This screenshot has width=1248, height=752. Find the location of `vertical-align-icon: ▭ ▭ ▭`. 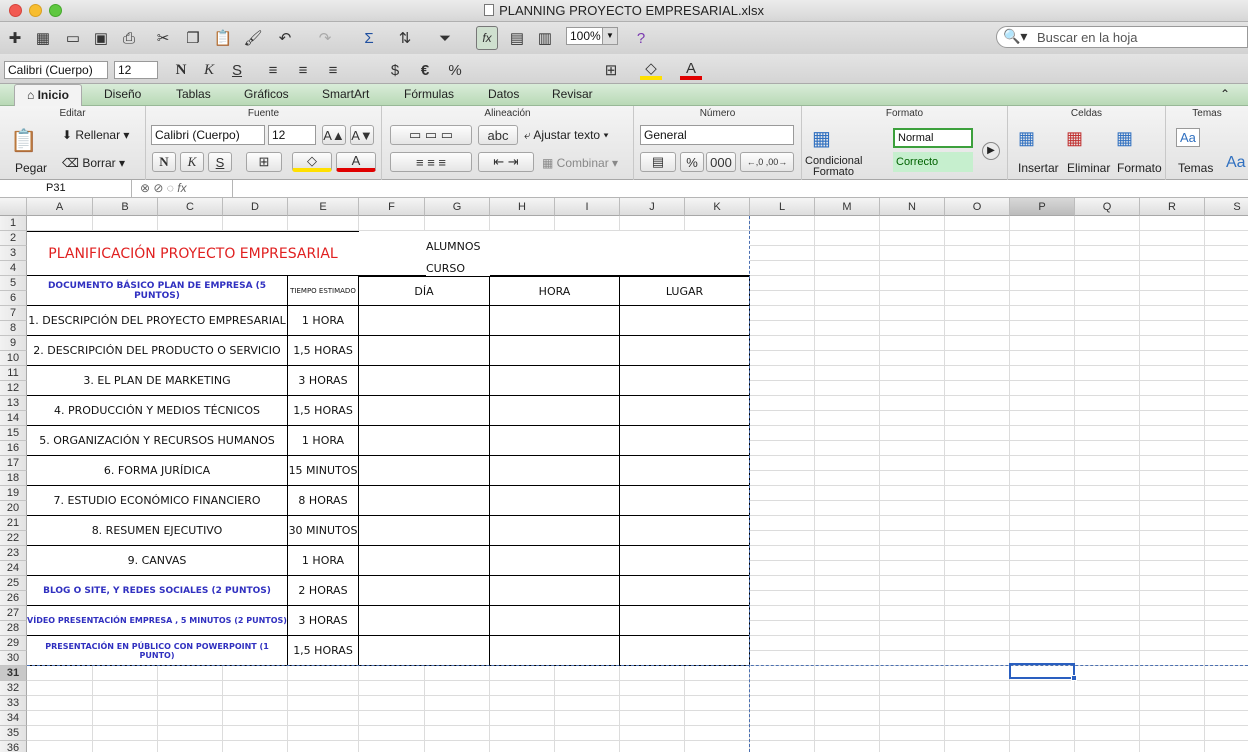

vertical-align-icon: ▭ ▭ ▭ is located at coordinates (431, 135).